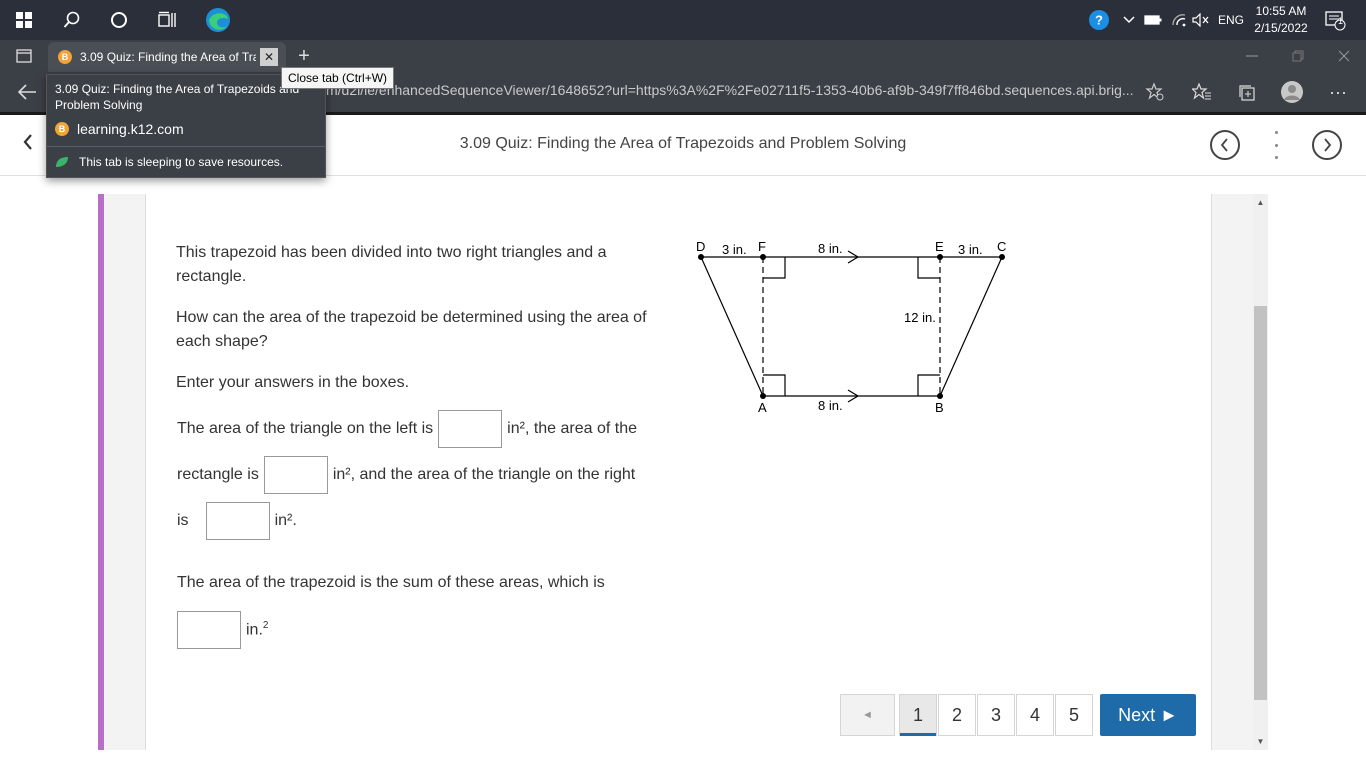 Image resolution: width=1366 pixels, height=768 pixels. What do you see at coordinates (1179, 20) in the screenshot?
I see `wifi-icon` at bounding box center [1179, 20].